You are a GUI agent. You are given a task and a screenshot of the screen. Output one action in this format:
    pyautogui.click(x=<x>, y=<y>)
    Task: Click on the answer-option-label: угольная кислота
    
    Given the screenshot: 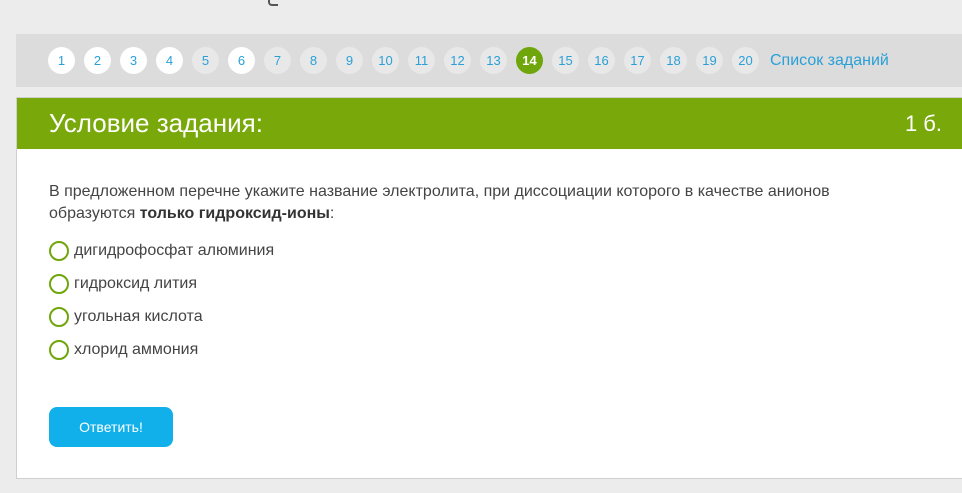 What is the action you would take?
    pyautogui.click(x=138, y=316)
    